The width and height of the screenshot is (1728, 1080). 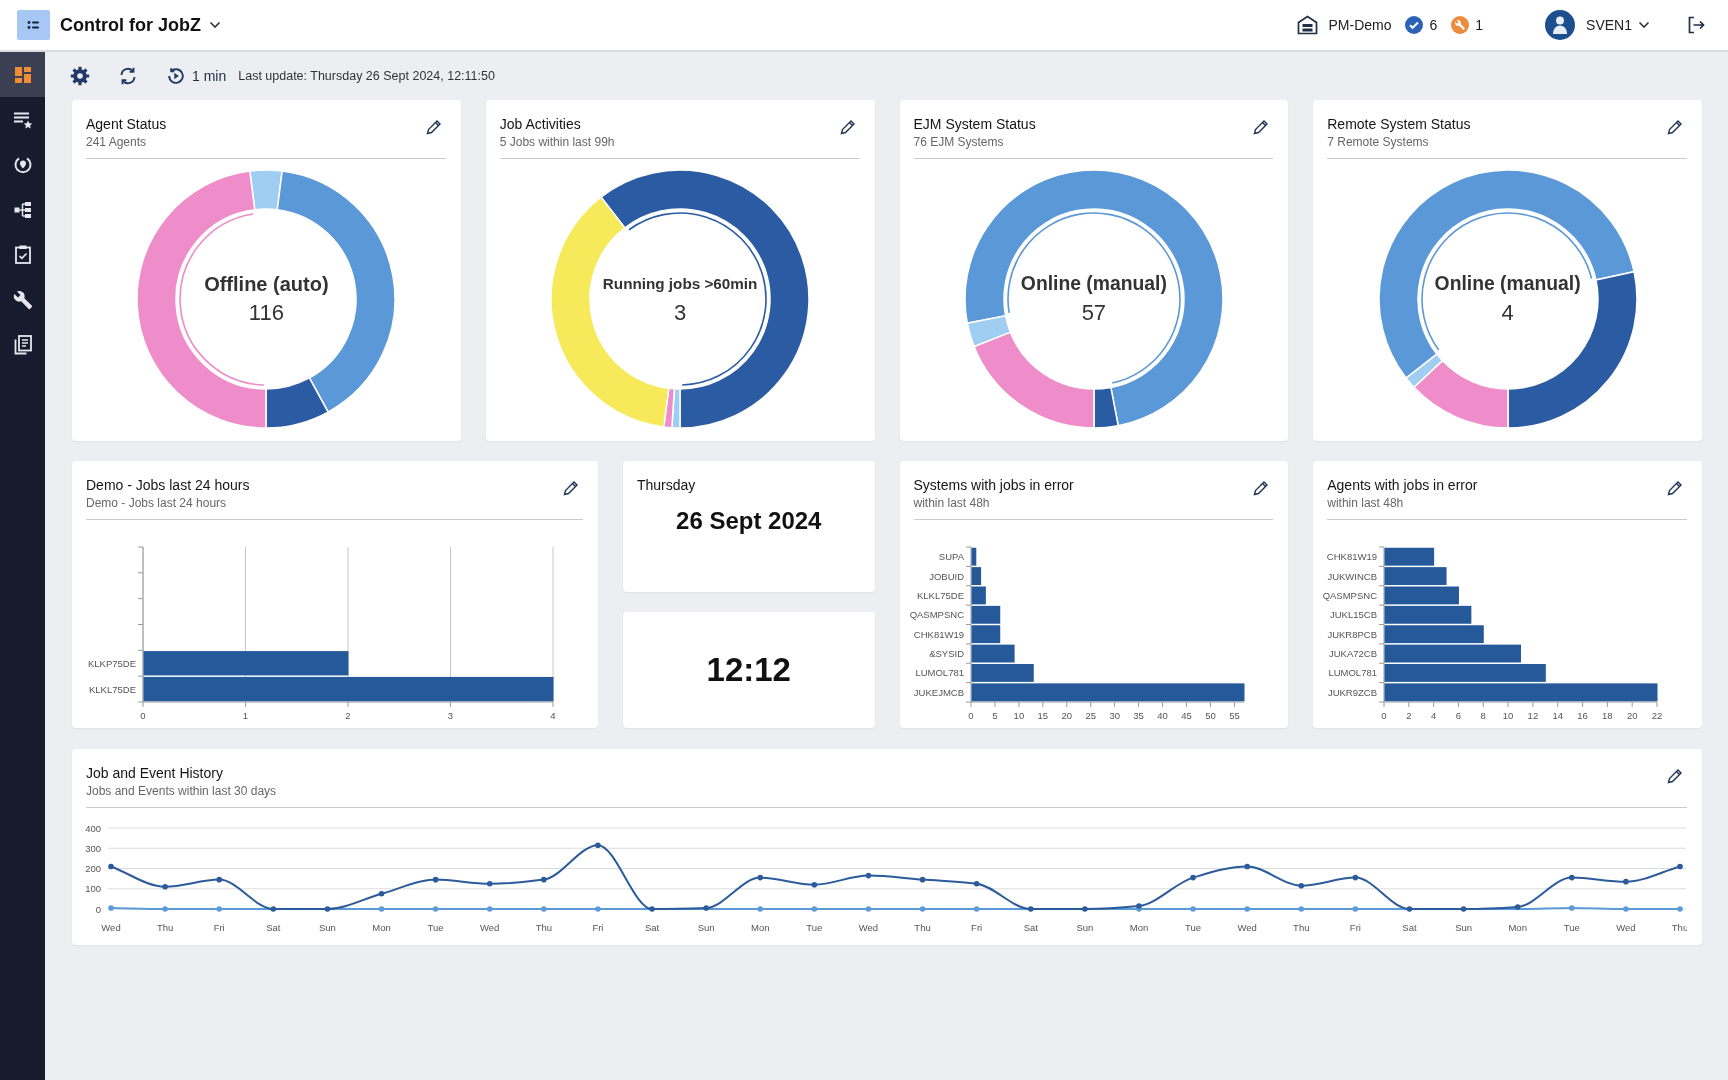 What do you see at coordinates (1186, 715) in the screenshot?
I see `axis-tick-label: 45` at bounding box center [1186, 715].